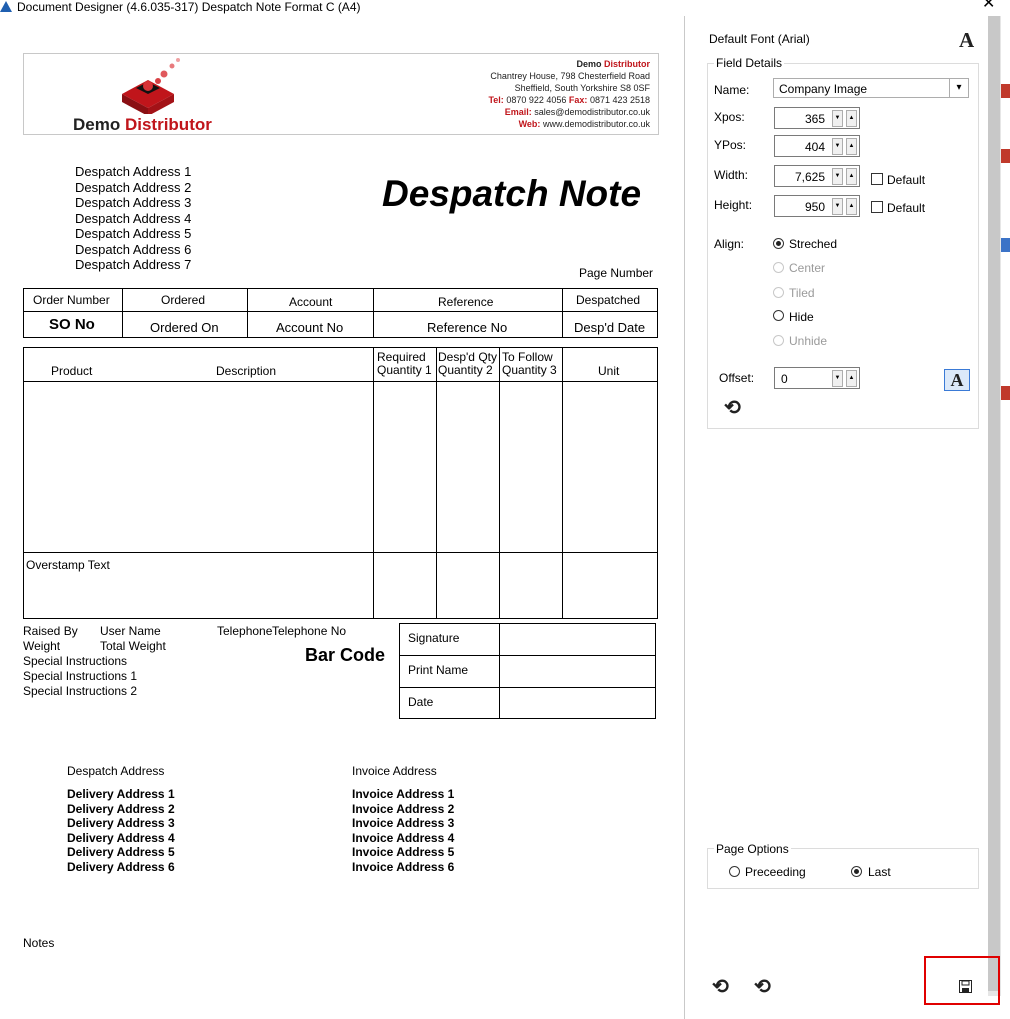 This screenshot has height=1019, width=1010. Describe the element at coordinates (420, 702) in the screenshot. I see `date-label: Date` at that location.